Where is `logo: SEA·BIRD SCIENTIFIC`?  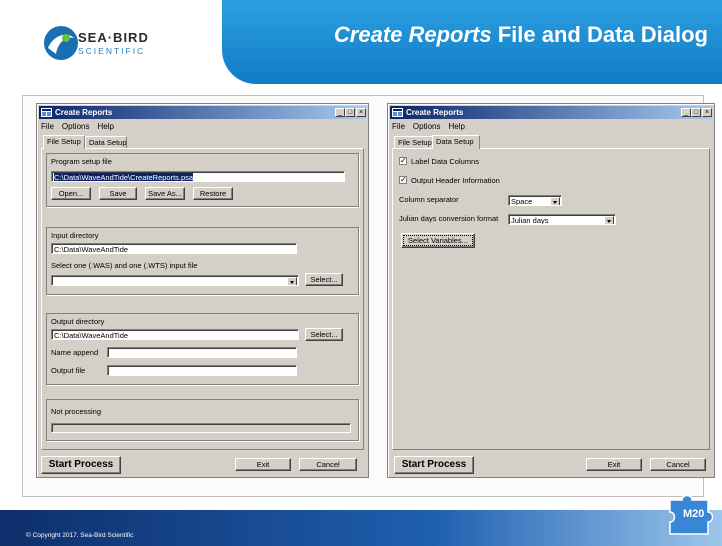 logo: SEA·BIRD SCIENTIFIC is located at coordinates (112, 44).